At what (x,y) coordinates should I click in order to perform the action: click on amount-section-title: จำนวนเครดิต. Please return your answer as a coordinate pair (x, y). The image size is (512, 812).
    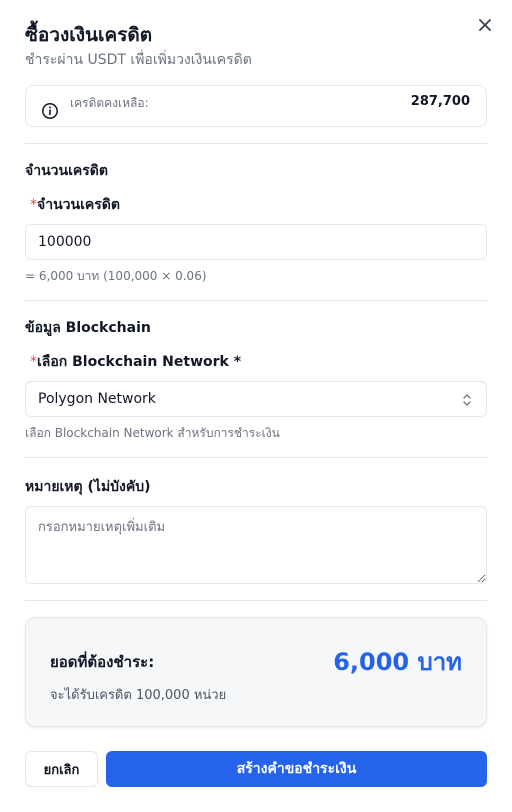
    Looking at the image, I should click on (66, 171).